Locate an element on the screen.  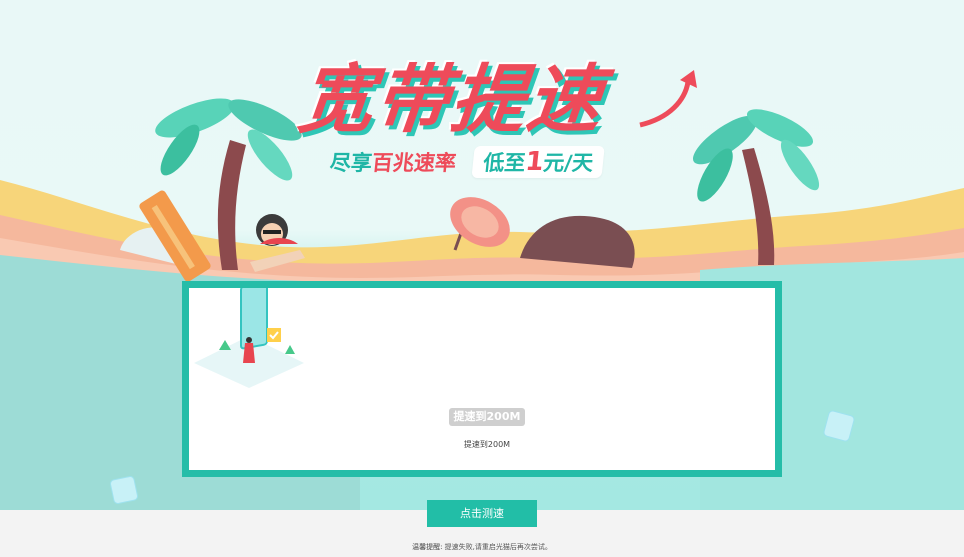
price-box: 低至1元/天 is located at coordinates (538, 162).